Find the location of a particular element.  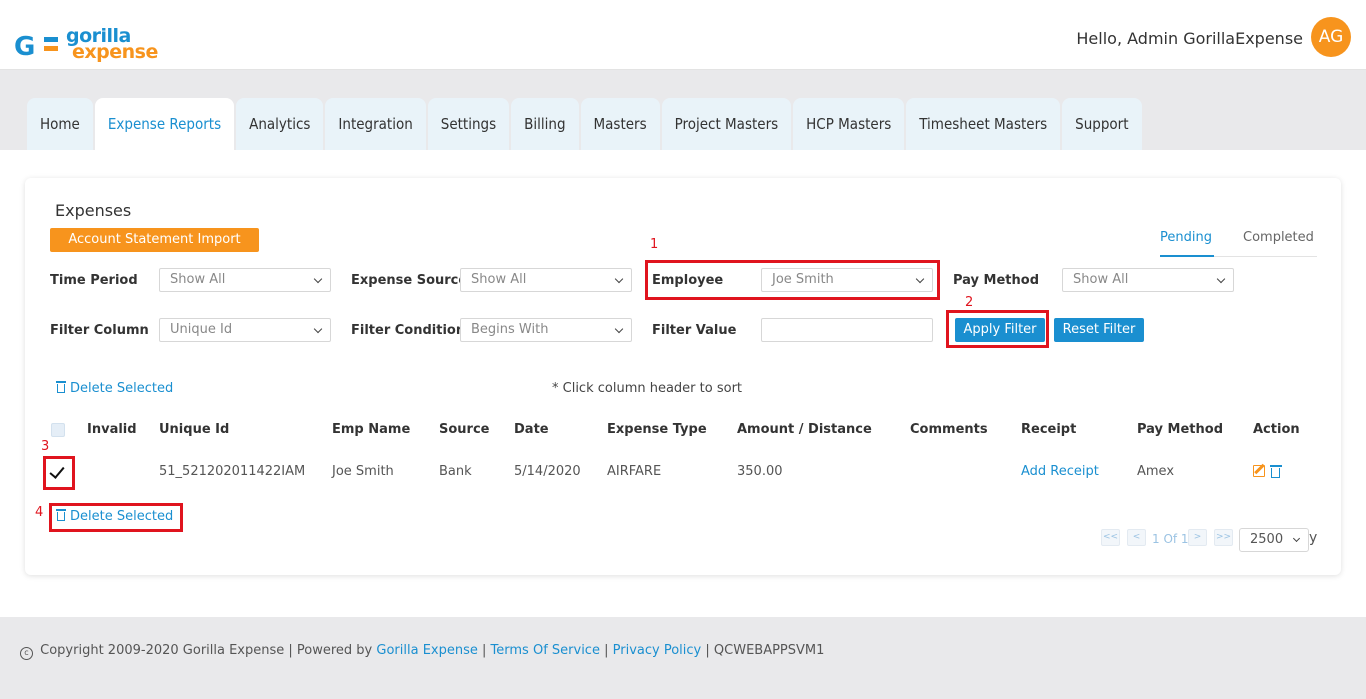

tab-settings: Settings is located at coordinates (468, 124).